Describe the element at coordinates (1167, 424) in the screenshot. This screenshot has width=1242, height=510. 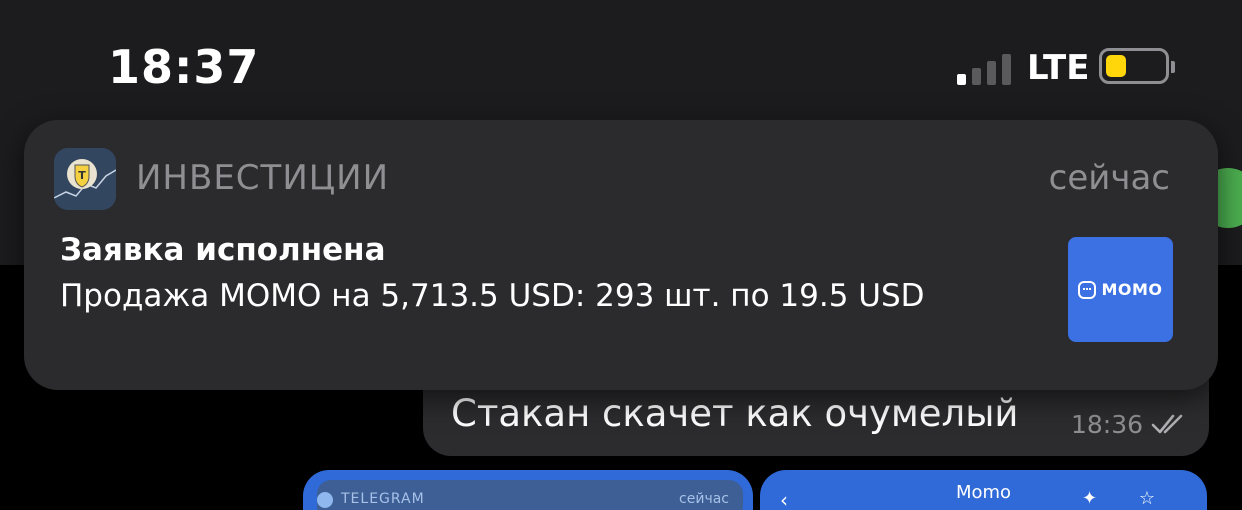
I see `double-check-icon` at that location.